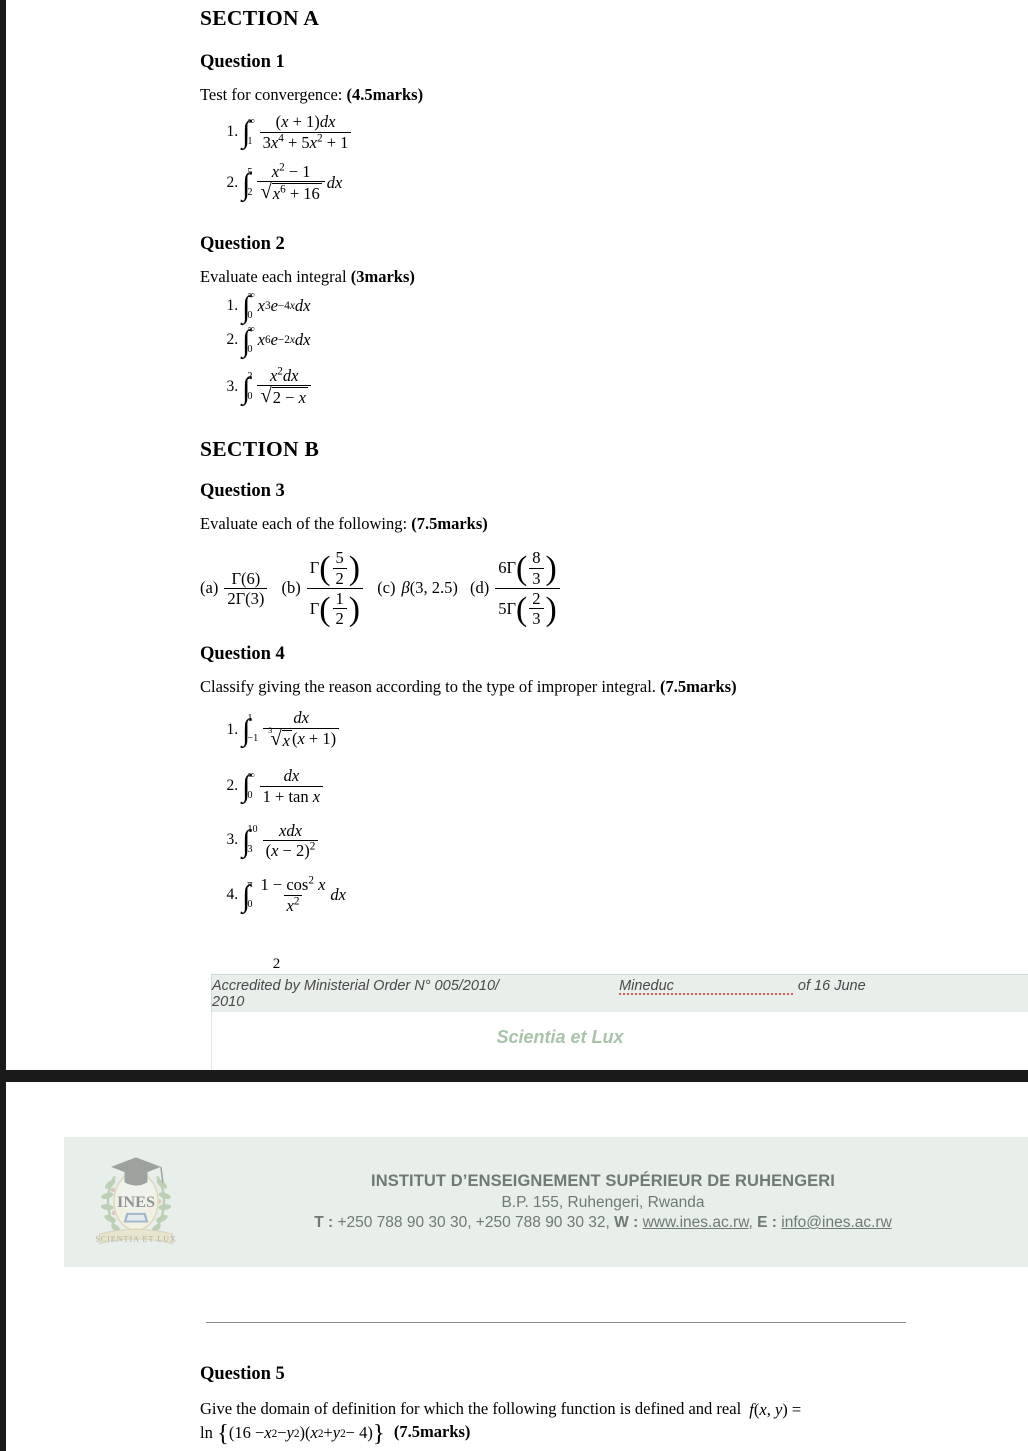  I want to click on motto-band: Scientia et Lux, so click(619, 1037).